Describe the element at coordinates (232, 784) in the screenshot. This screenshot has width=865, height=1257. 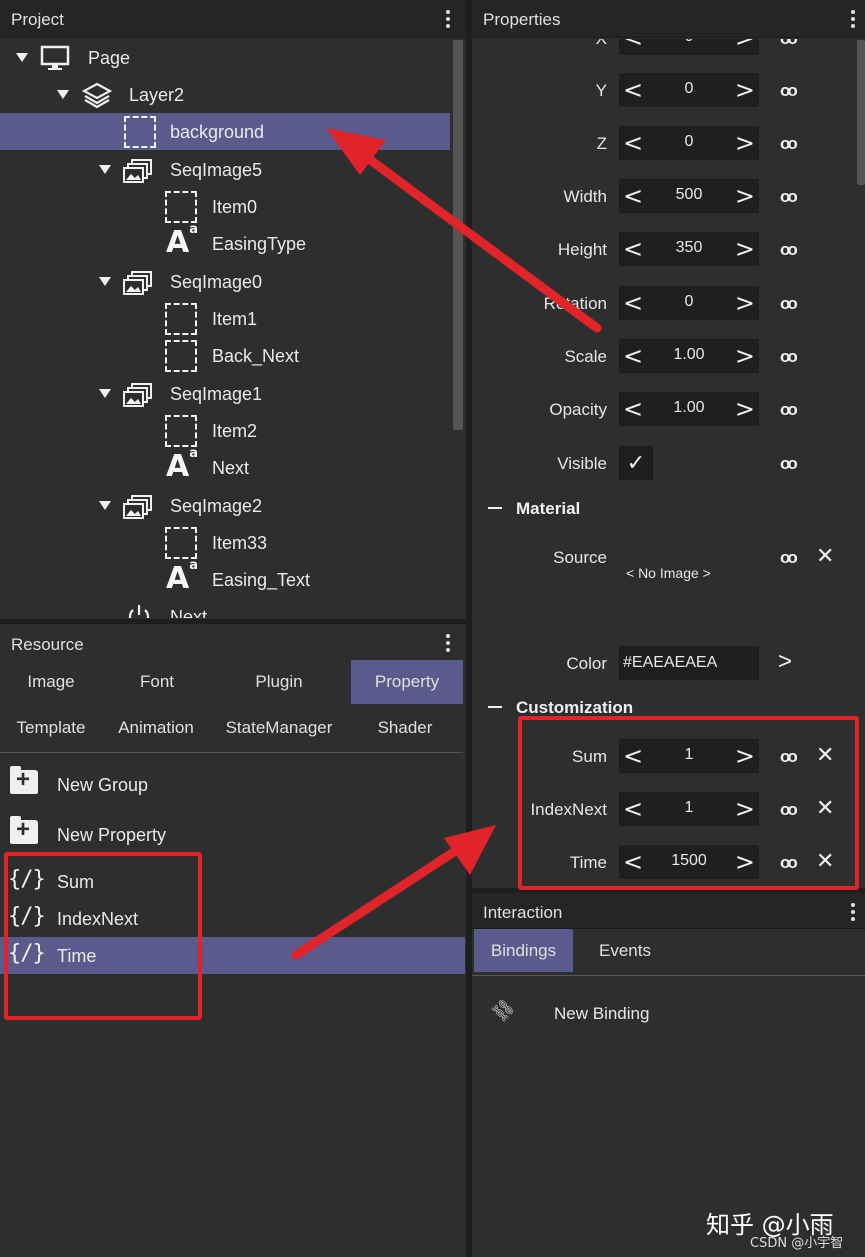
I see `new-group-button: + New Group` at that location.